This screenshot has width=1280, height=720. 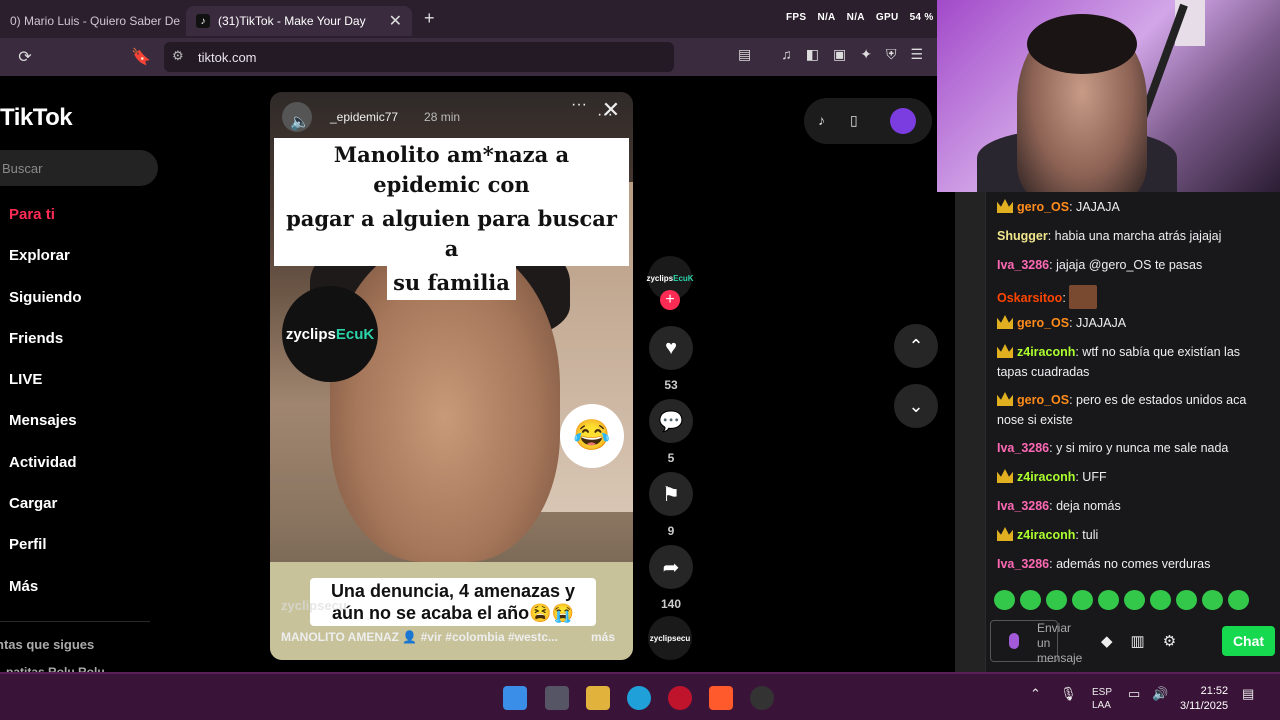 I want to click on address-bar: ⚙ tiktok.com, so click(x=419, y=57).